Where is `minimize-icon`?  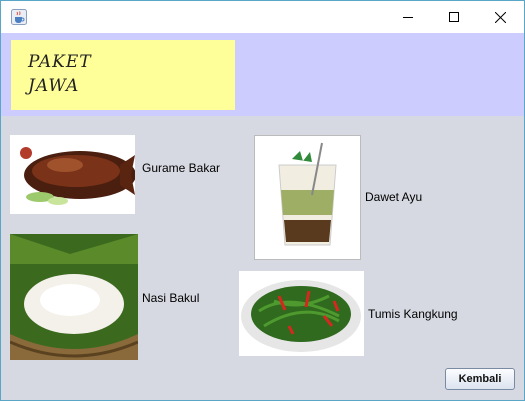 minimize-icon is located at coordinates (408, 17).